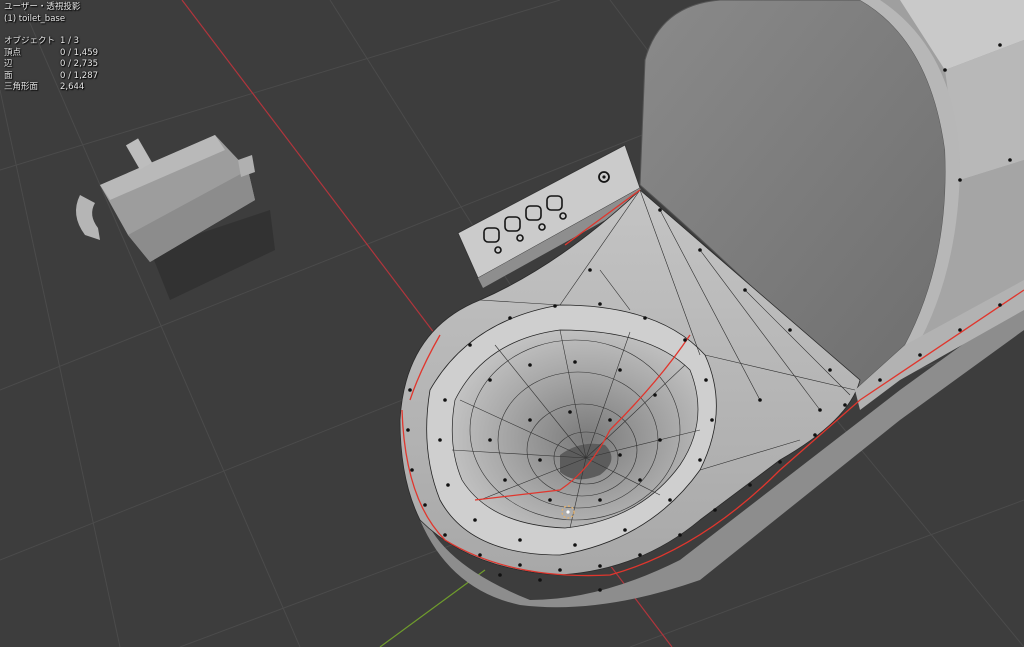  Describe the element at coordinates (51, 77) in the screenshot. I see `stat-row-faces: 面 0 / 1,287` at that location.